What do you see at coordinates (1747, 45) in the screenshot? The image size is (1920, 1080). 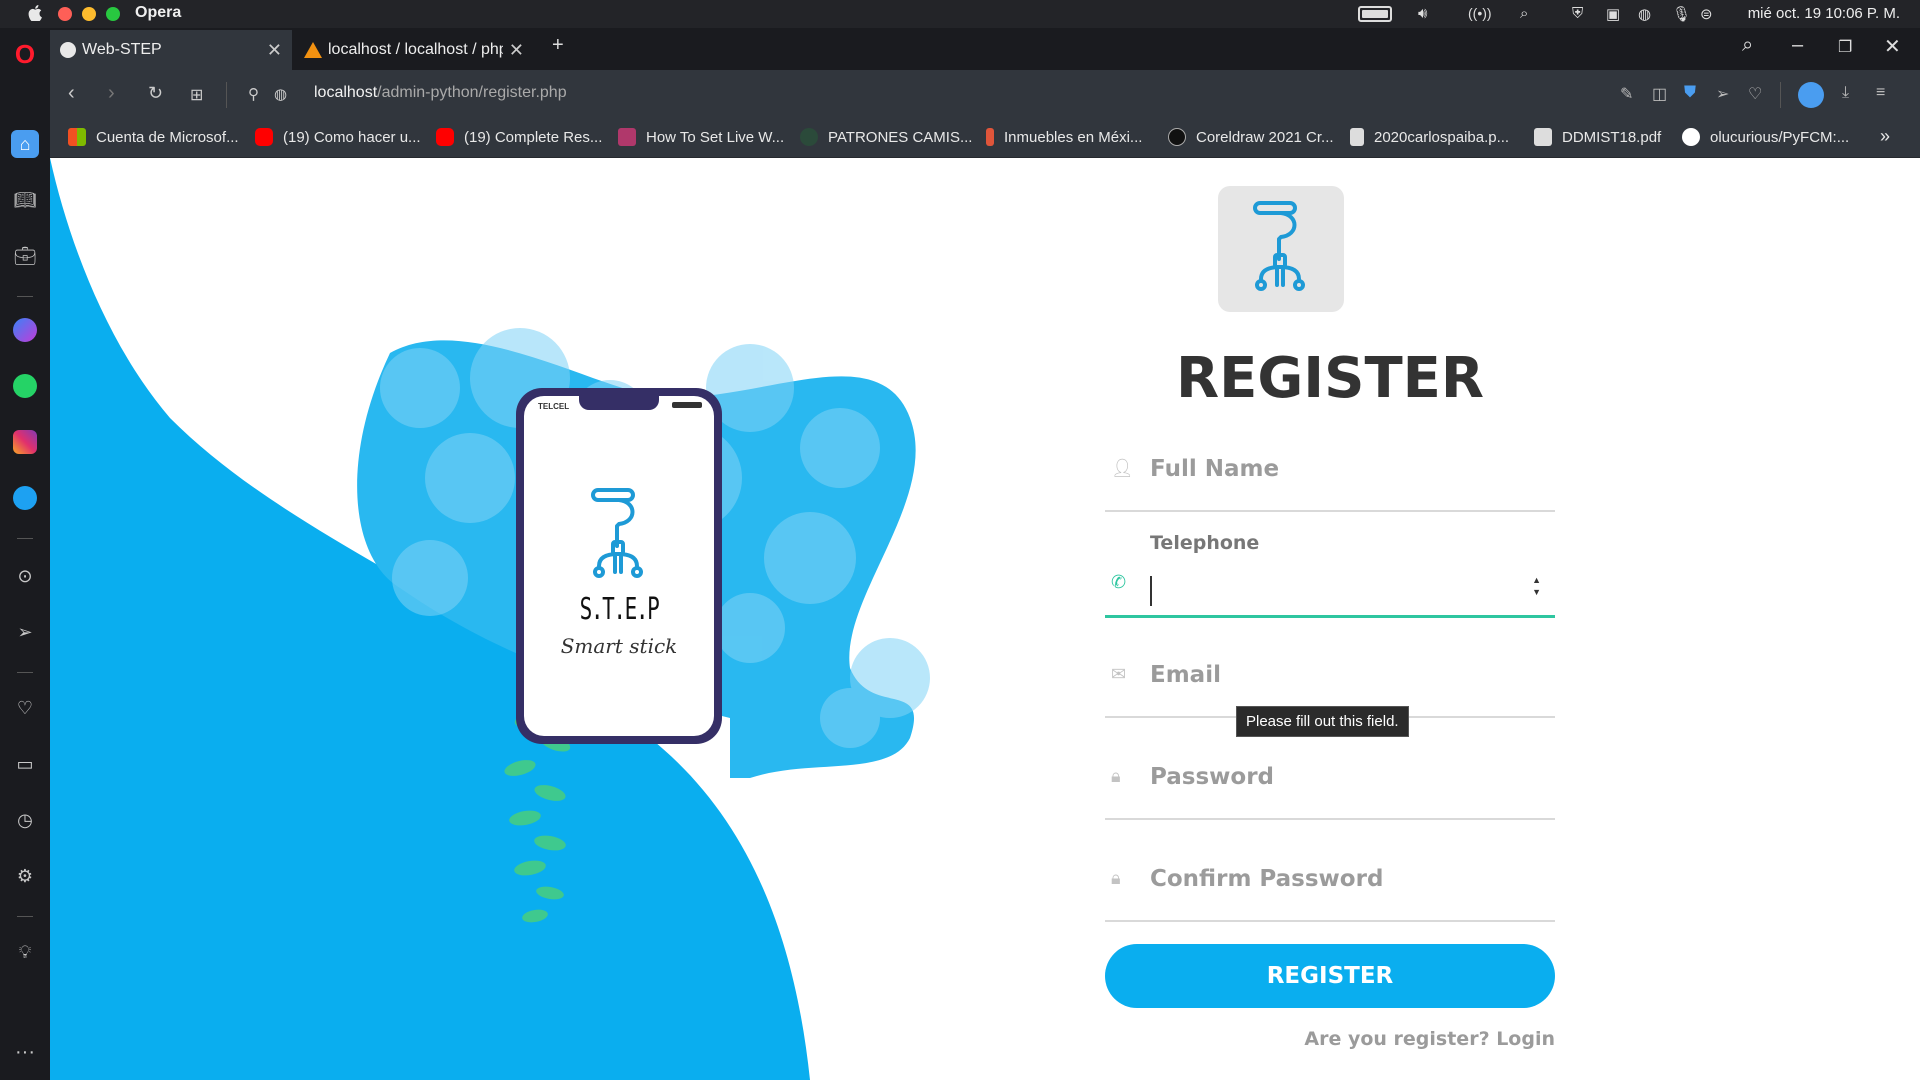 I see `tab-search-icon: ⌕` at bounding box center [1747, 45].